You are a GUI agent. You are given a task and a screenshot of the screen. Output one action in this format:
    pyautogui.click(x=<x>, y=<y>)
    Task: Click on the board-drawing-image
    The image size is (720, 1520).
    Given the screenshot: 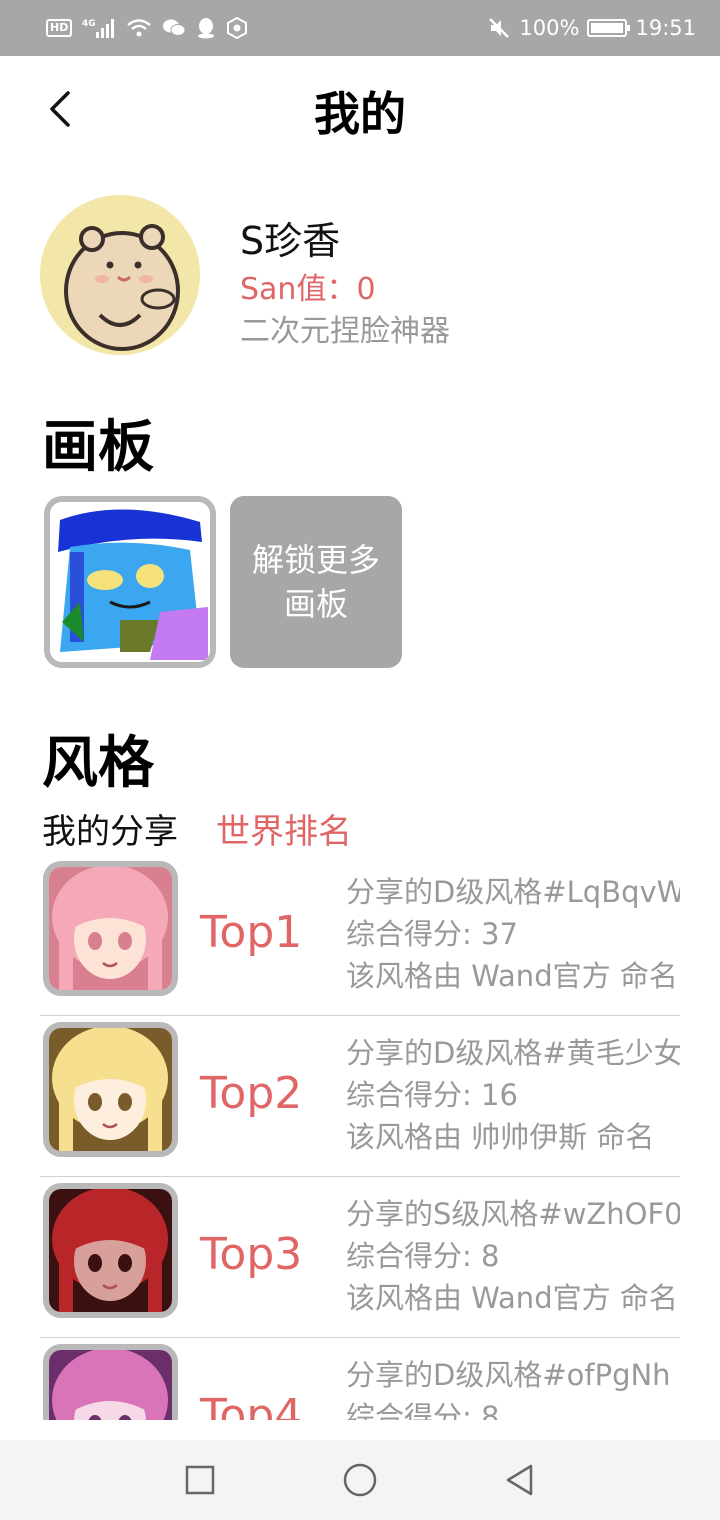 What is the action you would take?
    pyautogui.click(x=130, y=582)
    